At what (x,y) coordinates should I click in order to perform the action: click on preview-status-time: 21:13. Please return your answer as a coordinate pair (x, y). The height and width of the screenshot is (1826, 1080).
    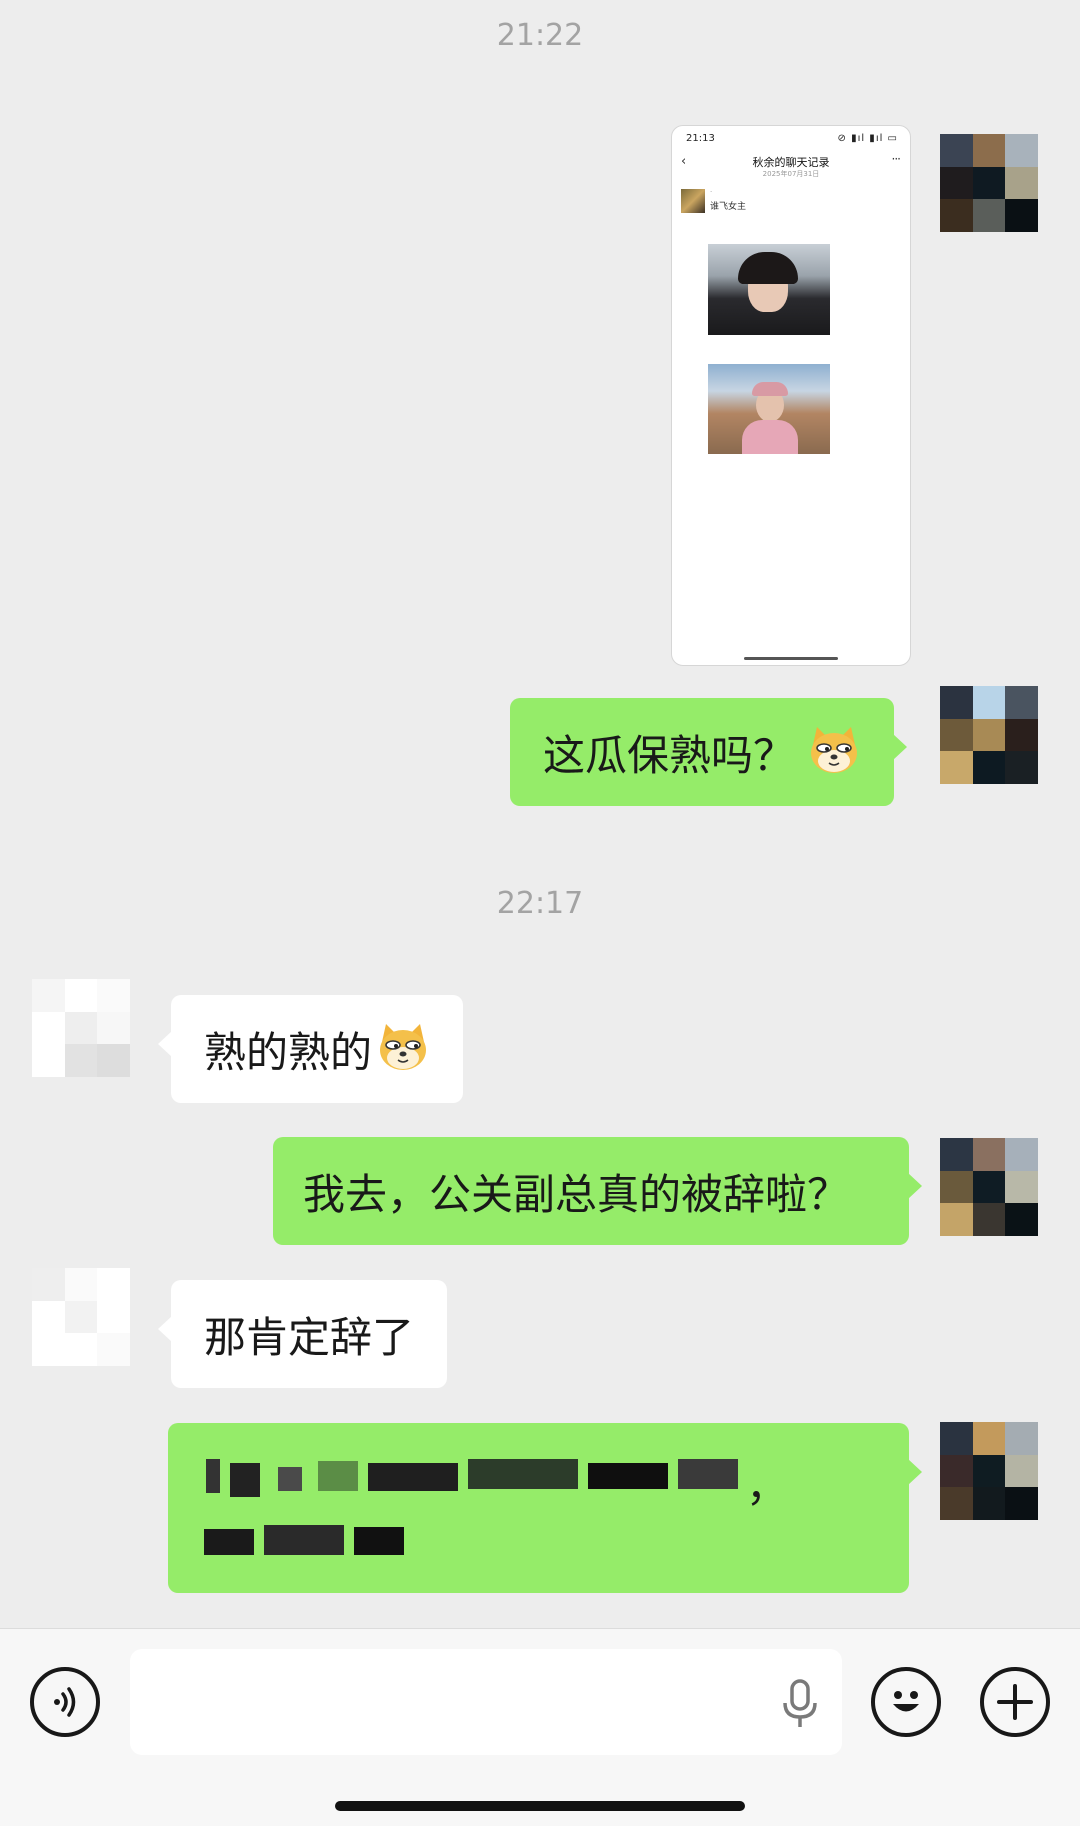
    Looking at the image, I should click on (700, 138).